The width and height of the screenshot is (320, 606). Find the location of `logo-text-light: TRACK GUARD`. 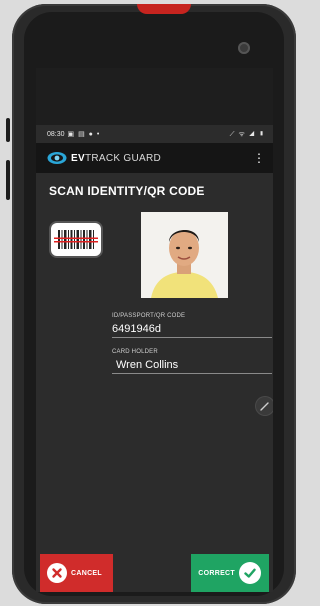

logo-text-light: TRACK GUARD is located at coordinates (123, 158).